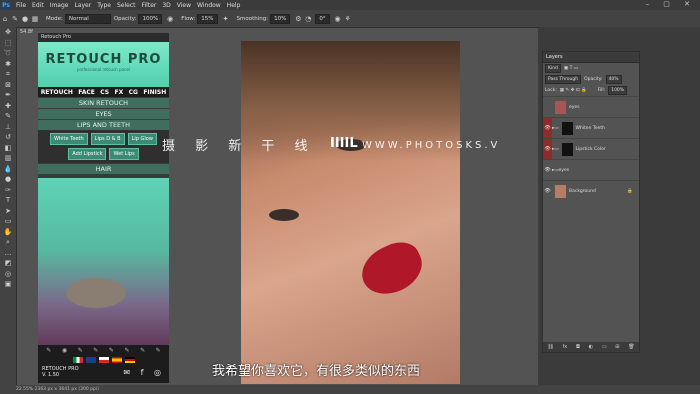 The height and width of the screenshot is (394, 700). What do you see at coordinates (298, 19) in the screenshot?
I see `gear-icon: ⚙` at bounding box center [298, 19].